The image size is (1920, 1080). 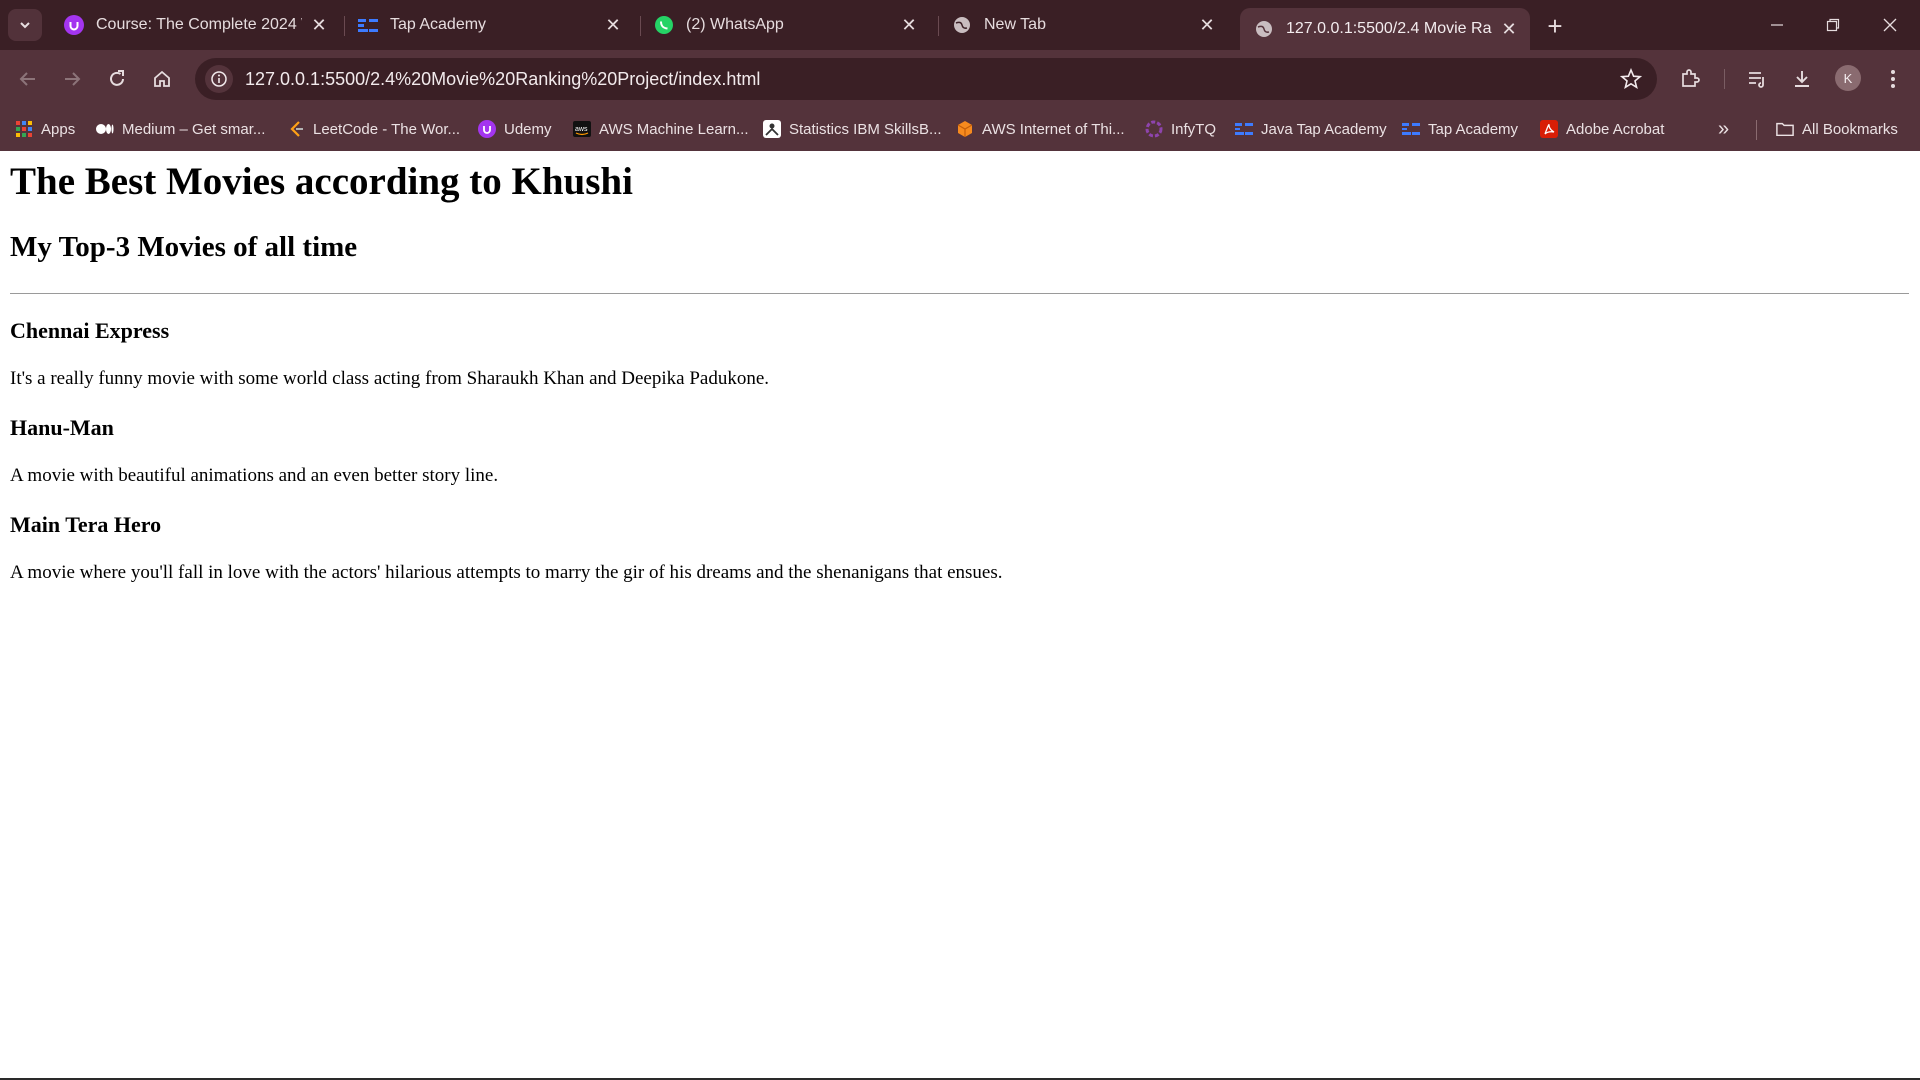 I want to click on menu-button, so click(x=1893, y=79).